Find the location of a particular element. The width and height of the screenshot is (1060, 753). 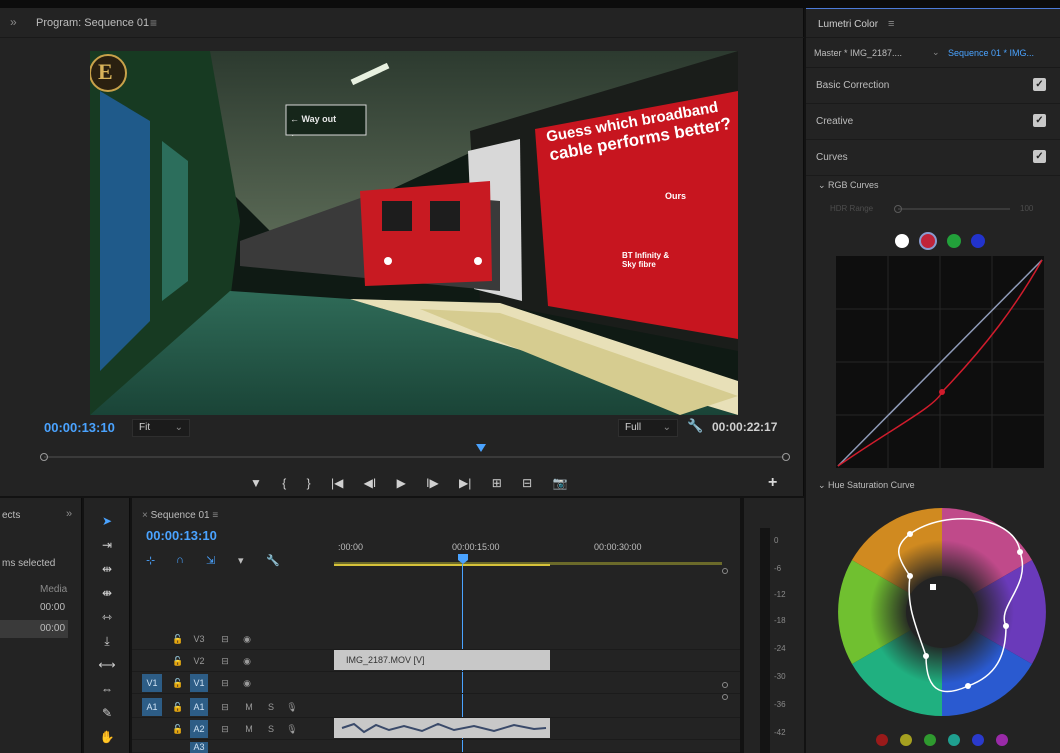

razor-tool-icon: ⤓ is located at coordinates (107, 644).